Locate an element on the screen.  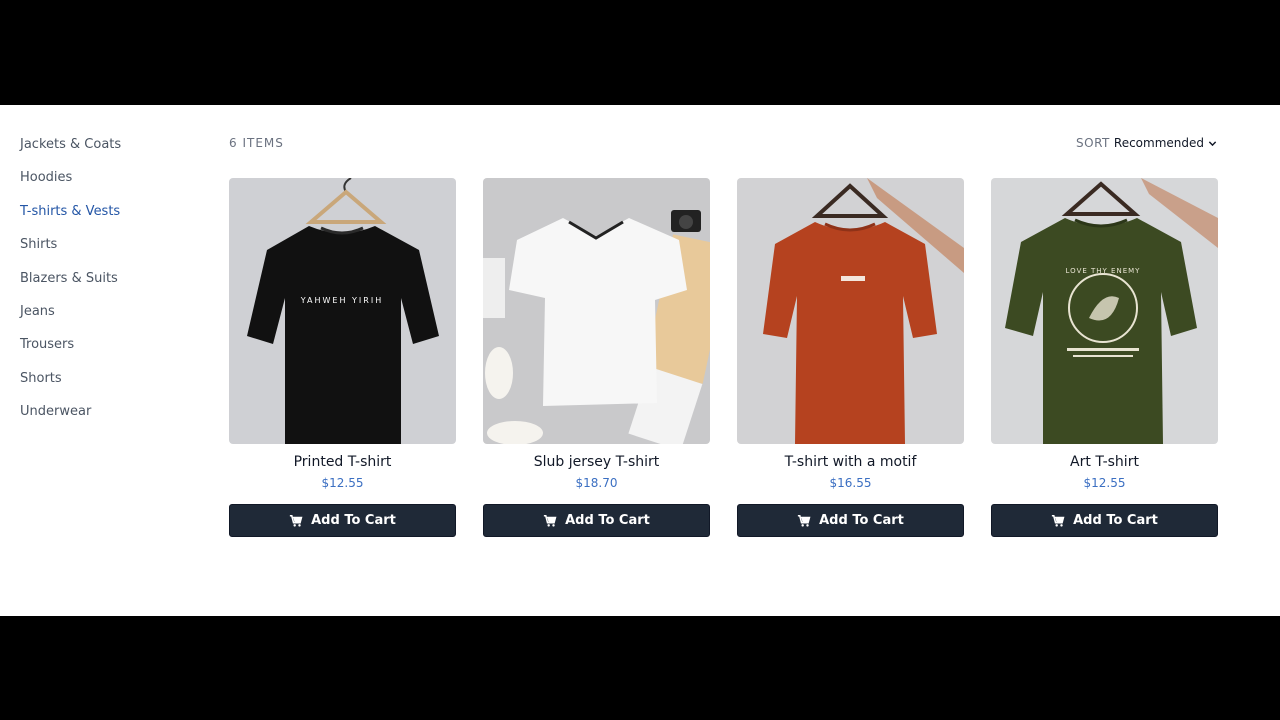
tshirt-image: LOVE THY ENEMY is located at coordinates (1104, 311).